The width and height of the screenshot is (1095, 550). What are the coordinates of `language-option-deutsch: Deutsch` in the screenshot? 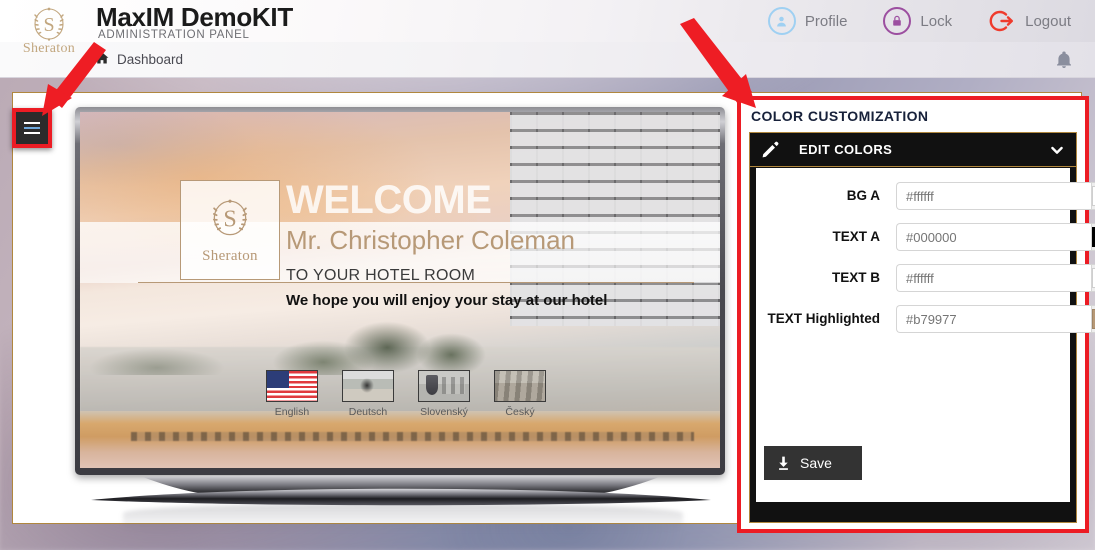 It's located at (368, 394).